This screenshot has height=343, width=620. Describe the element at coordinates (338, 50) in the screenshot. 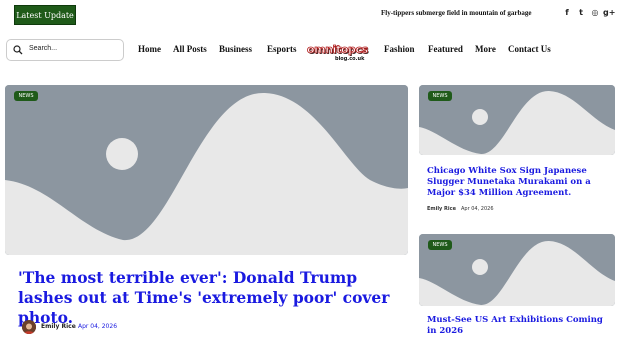

I see `logo-wordmark: omnitopcs` at that location.